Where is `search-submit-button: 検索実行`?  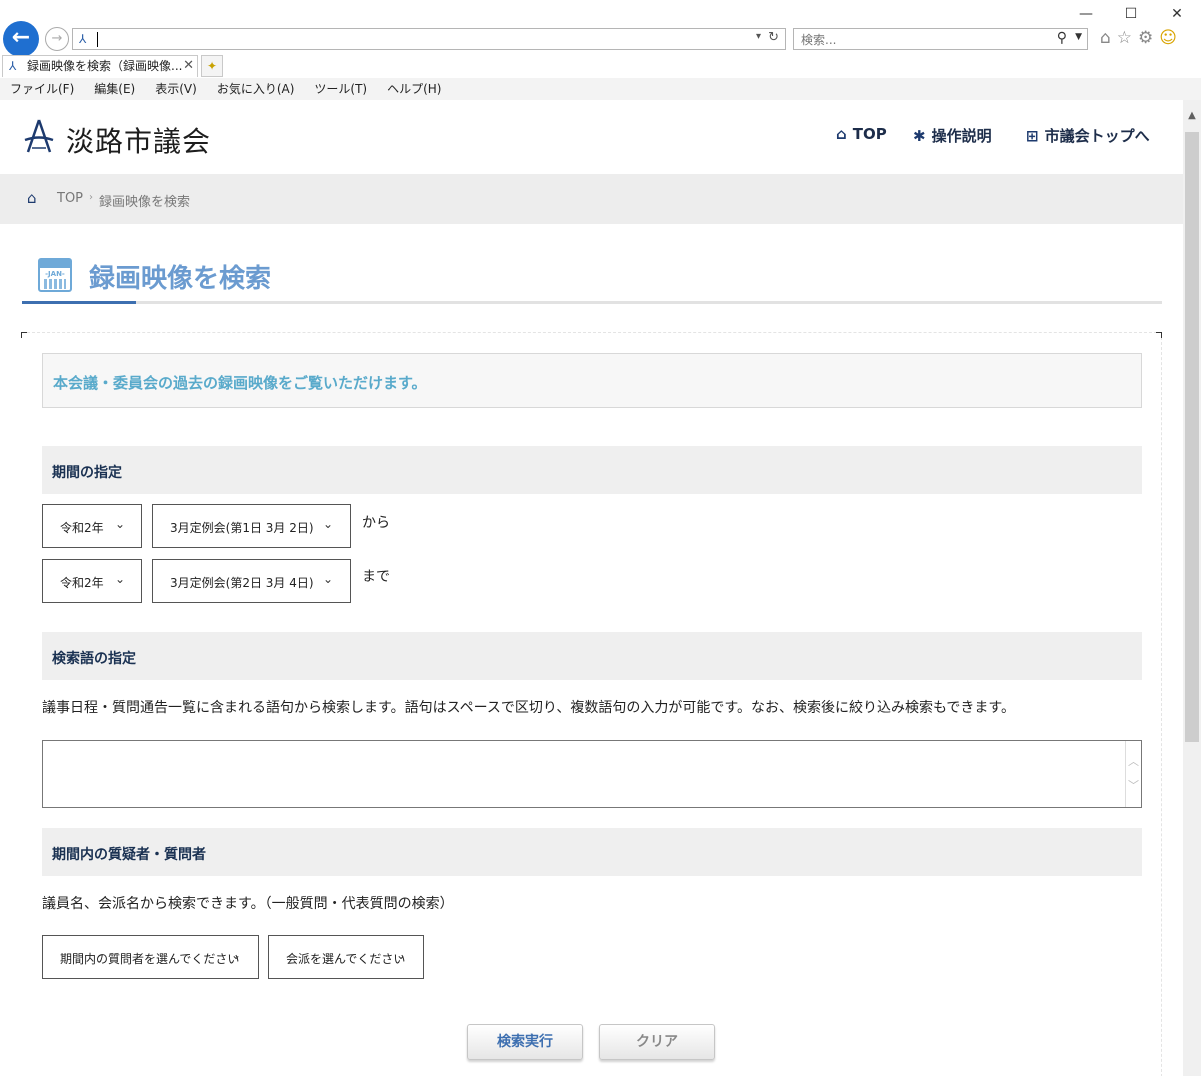 search-submit-button: 検索実行 is located at coordinates (525, 1042).